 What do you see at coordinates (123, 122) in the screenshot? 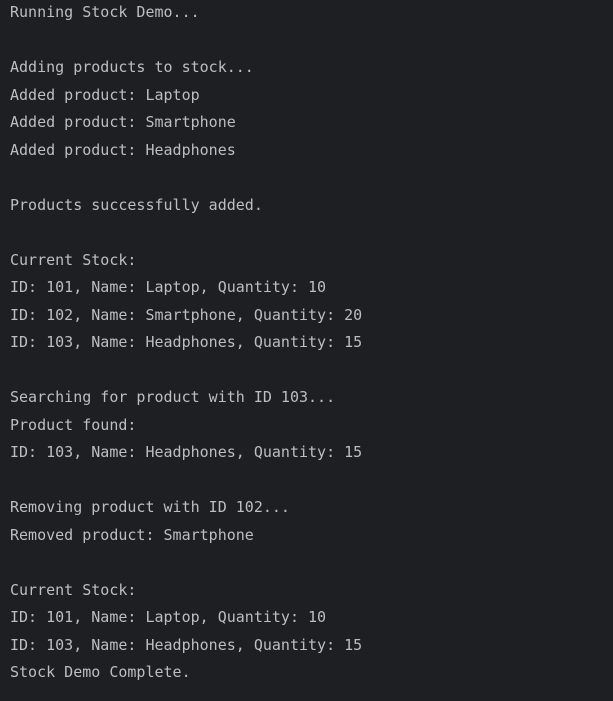
I see `console-line: Added product: Smartphone` at bounding box center [123, 122].